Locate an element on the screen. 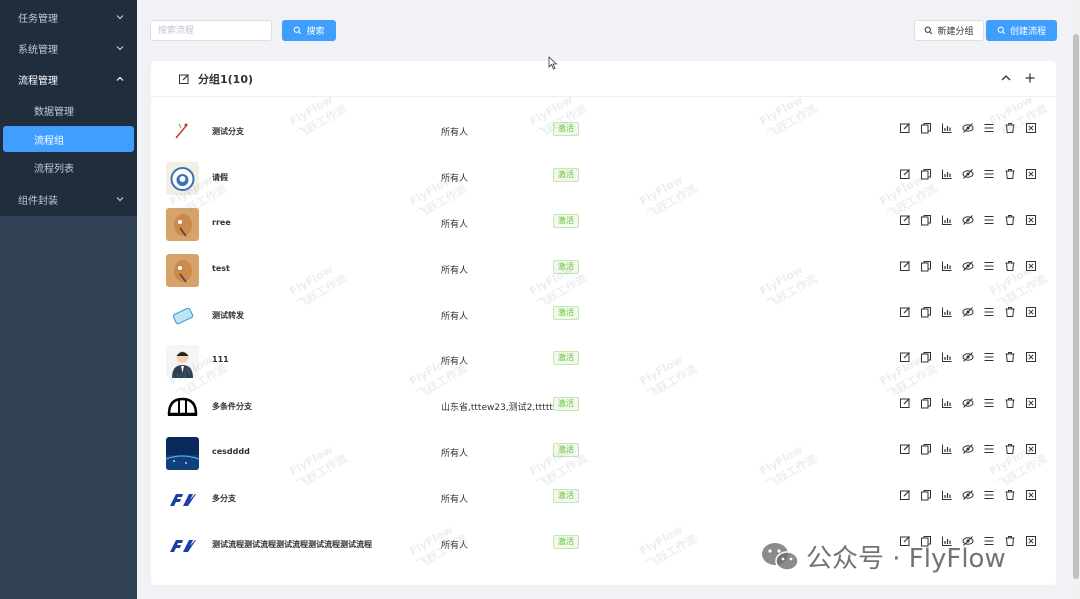 Image resolution: width=1080 pixels, height=599 pixels. search-input is located at coordinates (211, 30).